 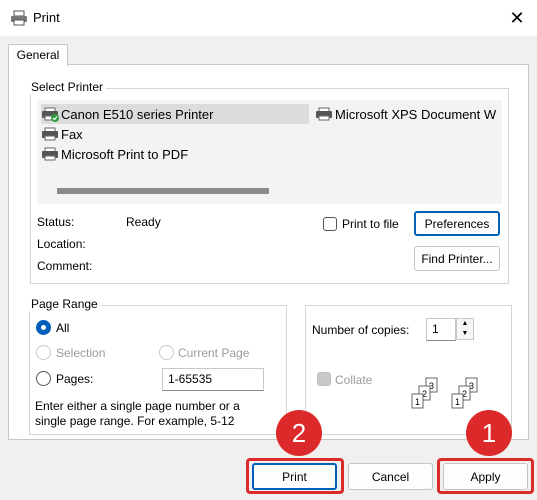 What do you see at coordinates (61, 244) in the screenshot?
I see `location-label: Location:` at bounding box center [61, 244].